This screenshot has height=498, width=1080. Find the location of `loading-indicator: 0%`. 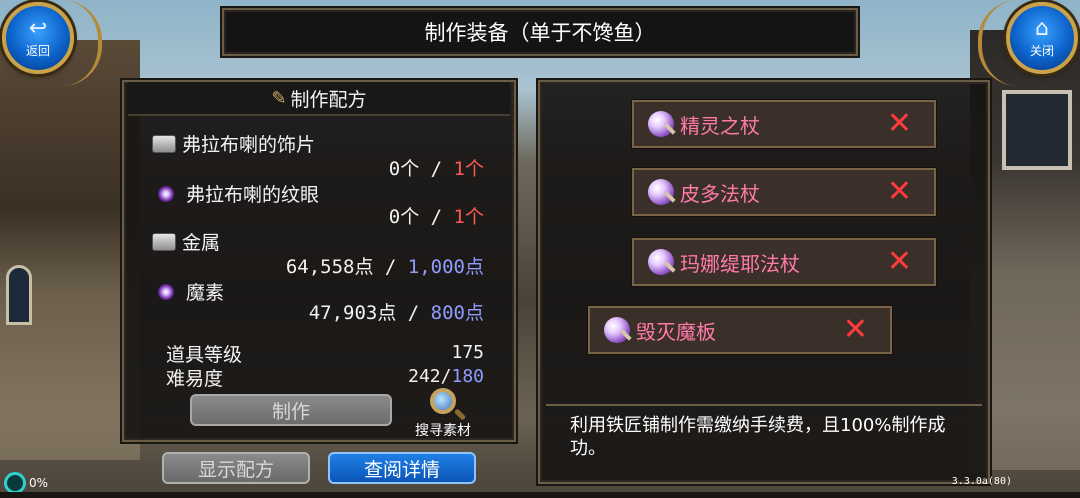

loading-indicator: 0% is located at coordinates (26, 483).